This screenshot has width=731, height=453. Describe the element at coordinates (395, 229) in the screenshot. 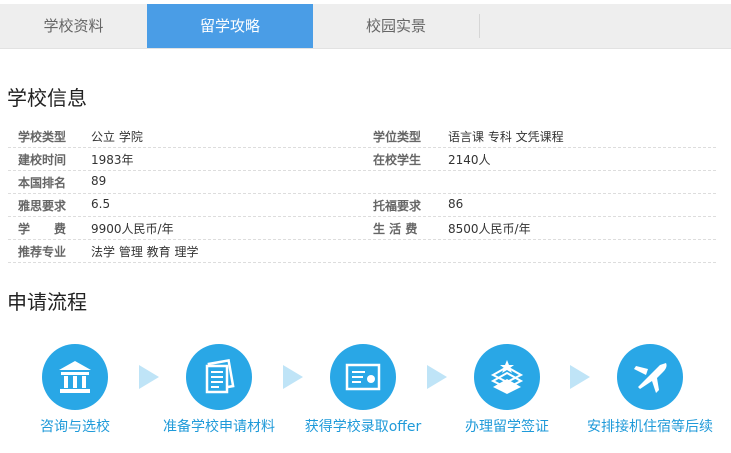

I see `info-label: 生 活 费` at that location.